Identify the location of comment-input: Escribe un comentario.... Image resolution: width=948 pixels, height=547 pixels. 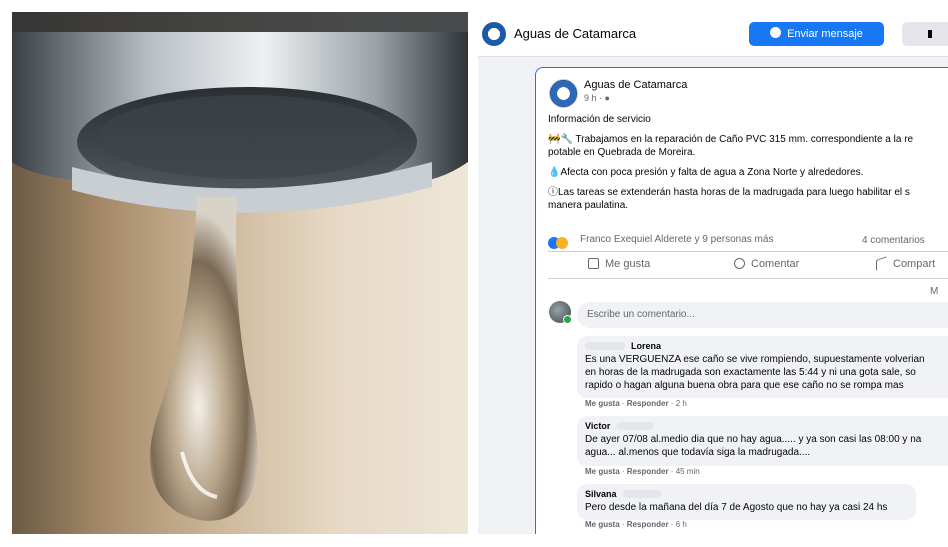
(762, 315).